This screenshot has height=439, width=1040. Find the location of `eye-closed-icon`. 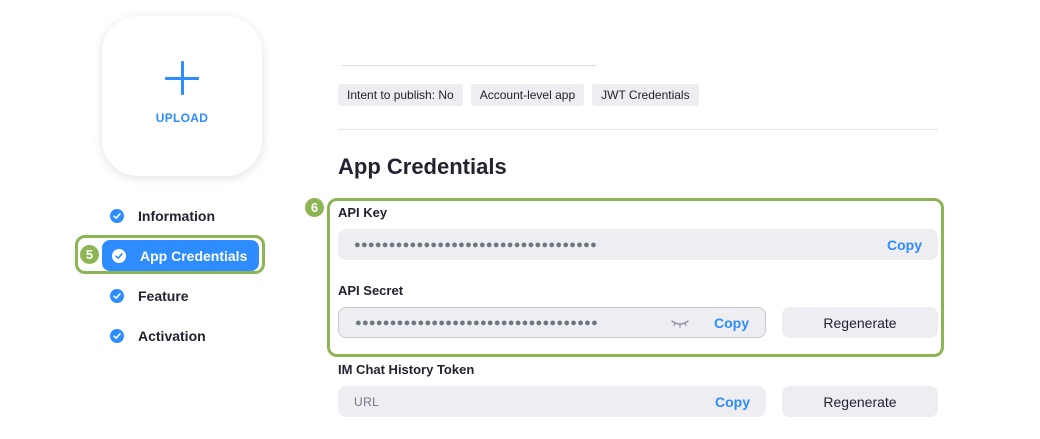

eye-closed-icon is located at coordinates (680, 323).